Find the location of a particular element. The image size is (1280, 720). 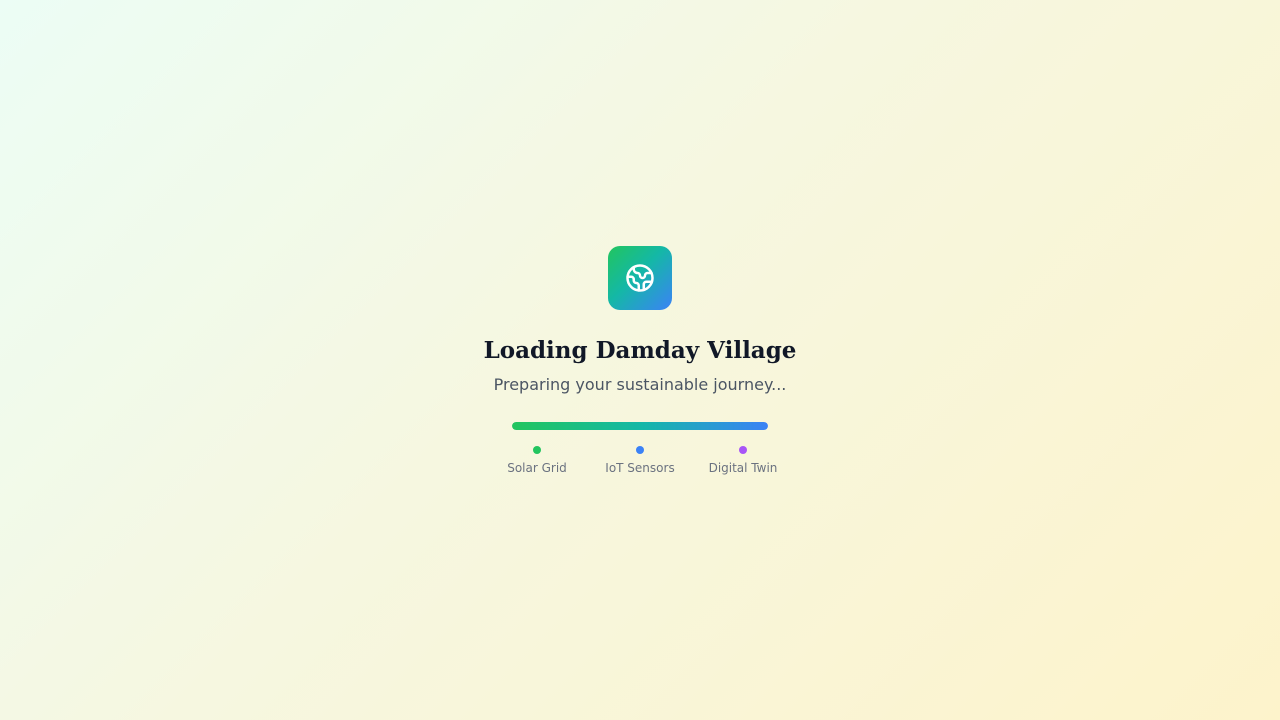

step-label: IoT Sensors is located at coordinates (640, 468).